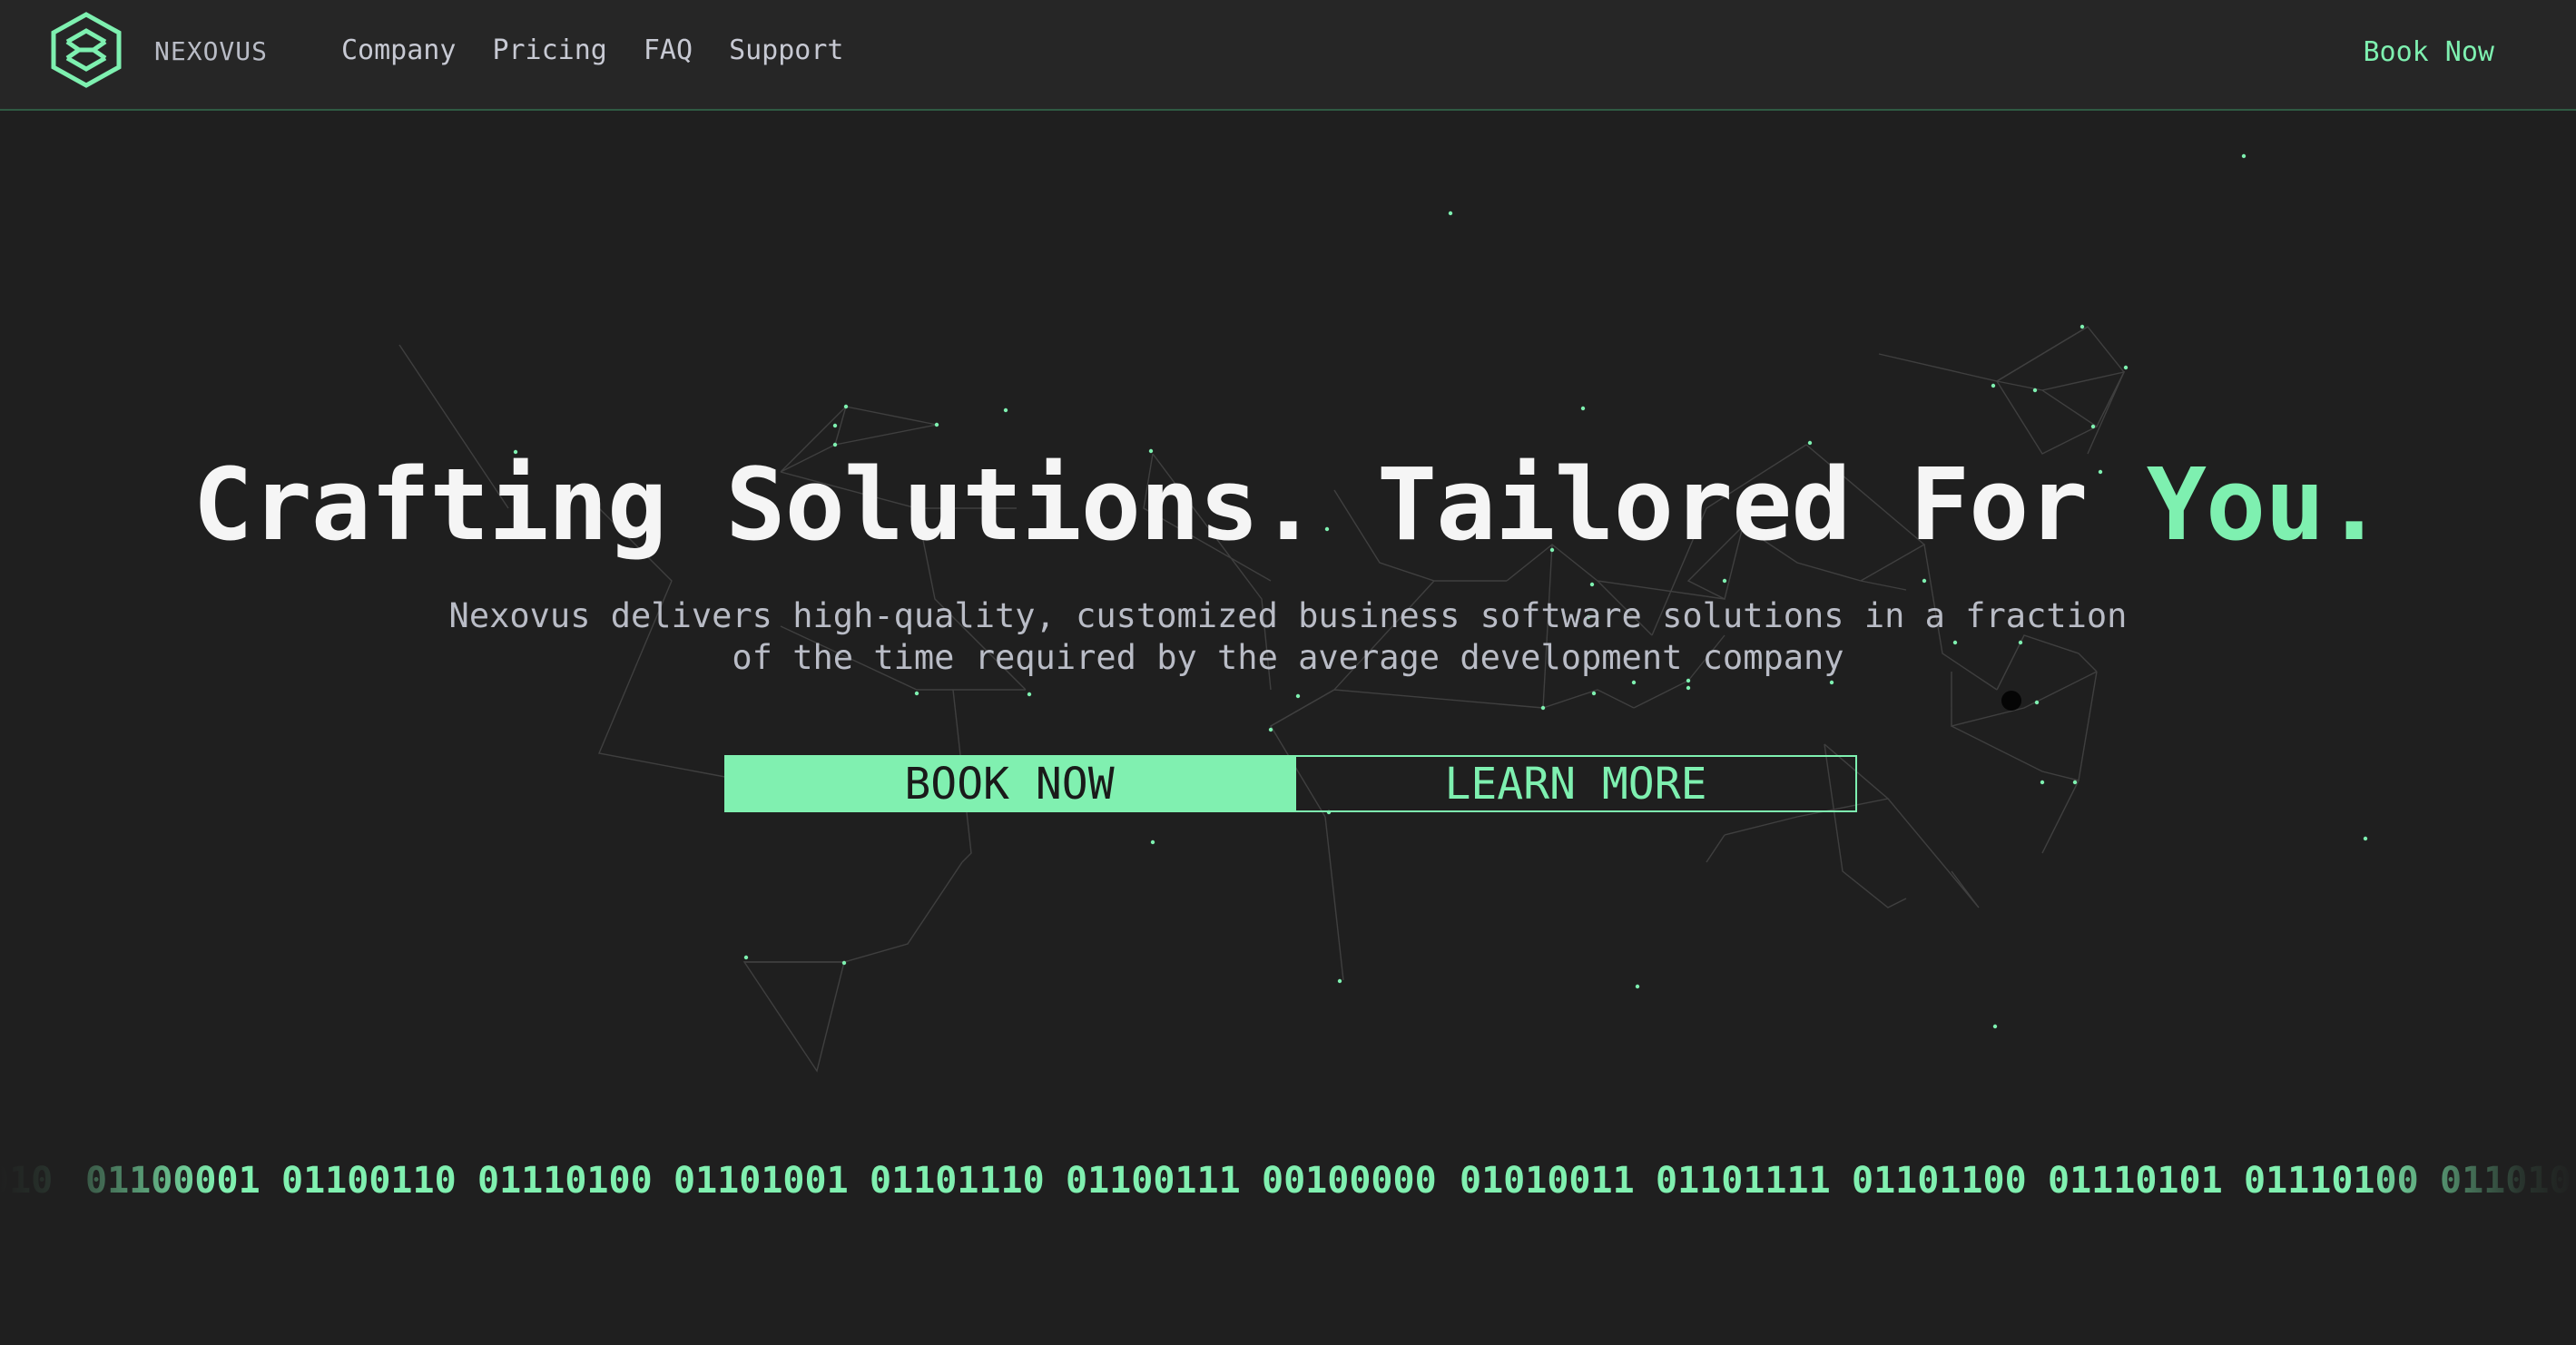  I want to click on nav-company-link: Company, so click(398, 50).